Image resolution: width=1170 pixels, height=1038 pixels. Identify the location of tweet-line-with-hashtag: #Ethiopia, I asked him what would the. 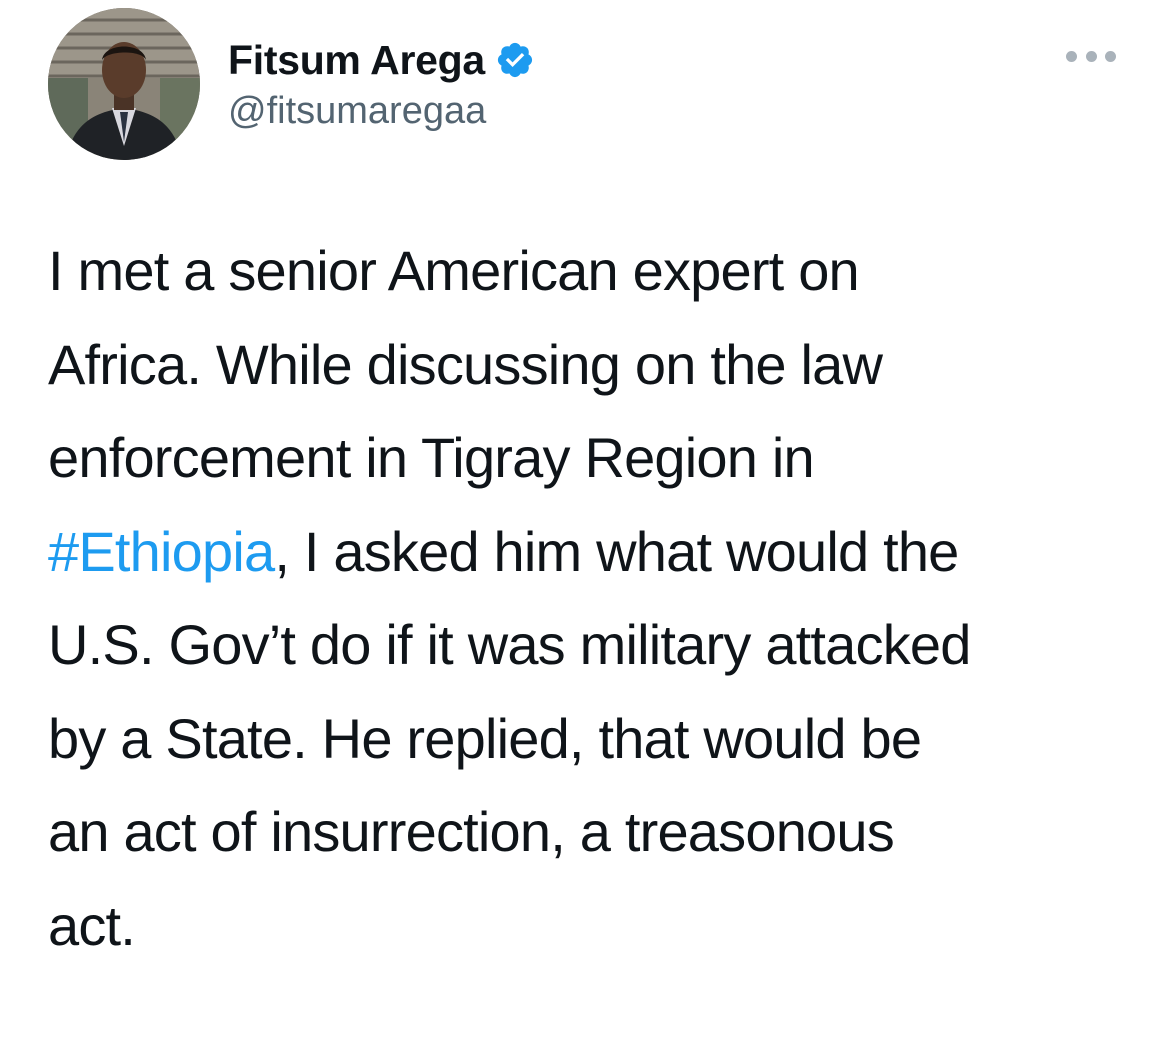
(588, 552).